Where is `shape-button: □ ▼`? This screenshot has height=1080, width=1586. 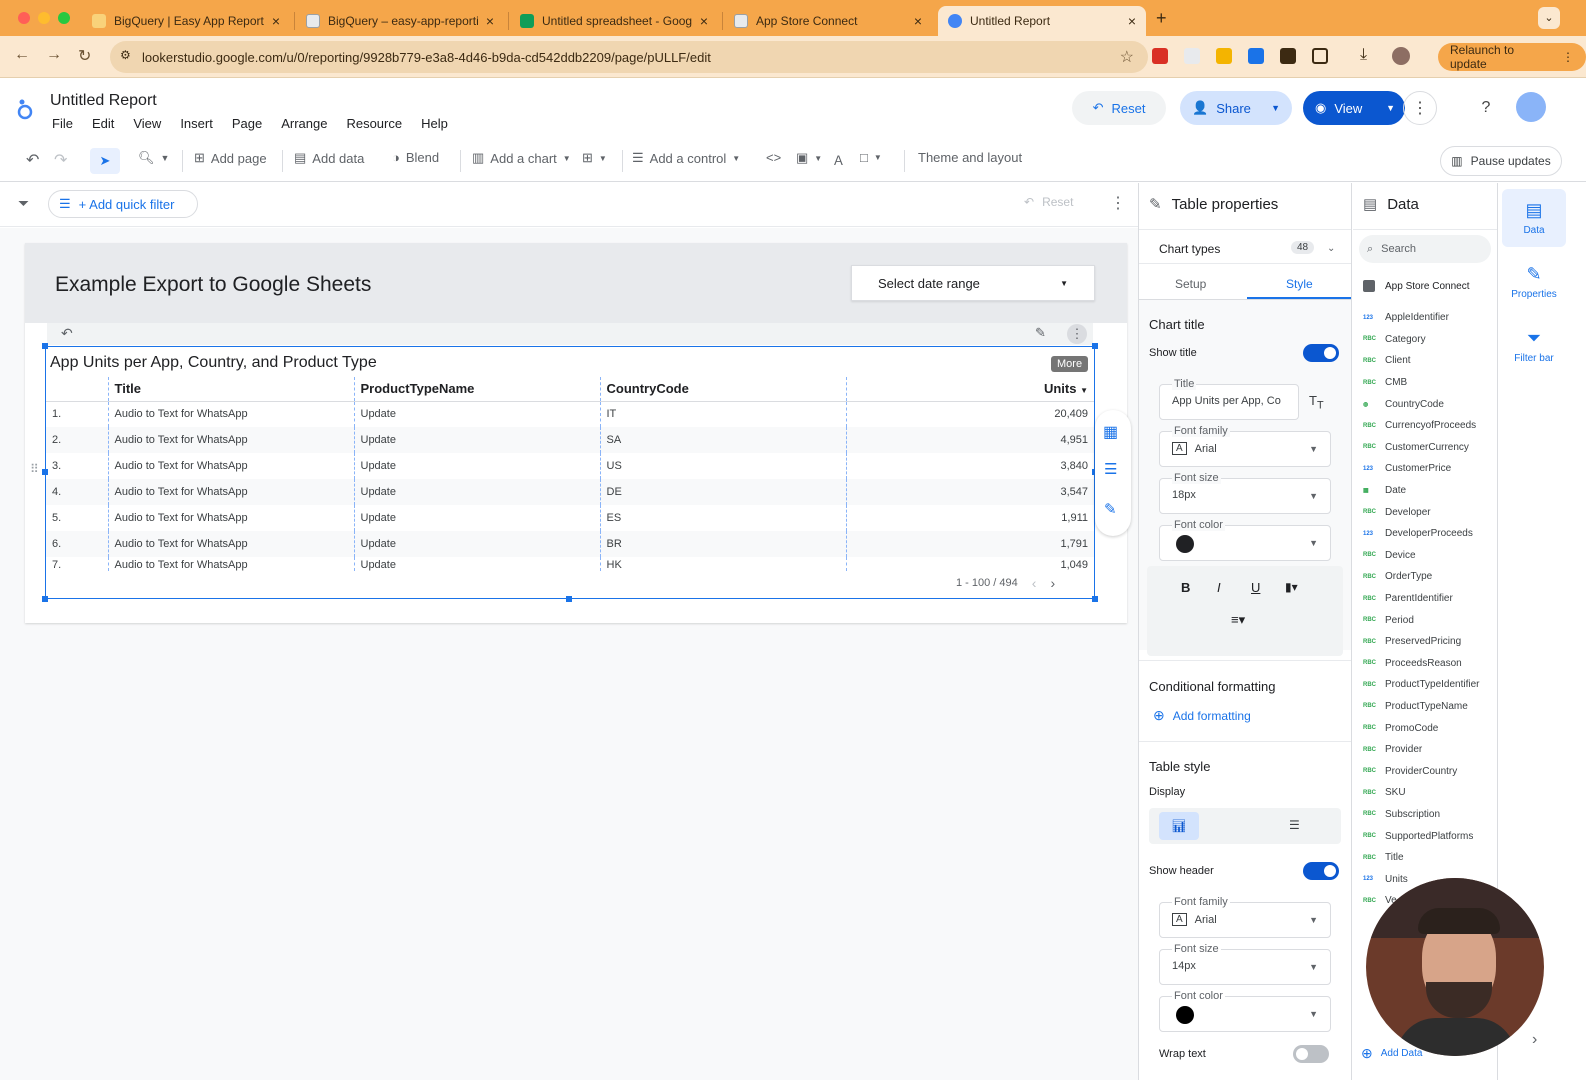 shape-button: □ ▼ is located at coordinates (871, 157).